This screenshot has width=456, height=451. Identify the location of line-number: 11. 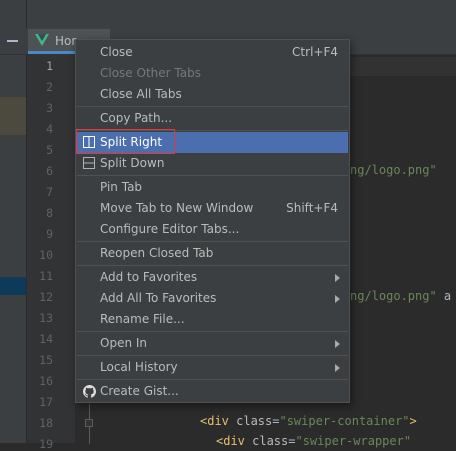
(46, 276).